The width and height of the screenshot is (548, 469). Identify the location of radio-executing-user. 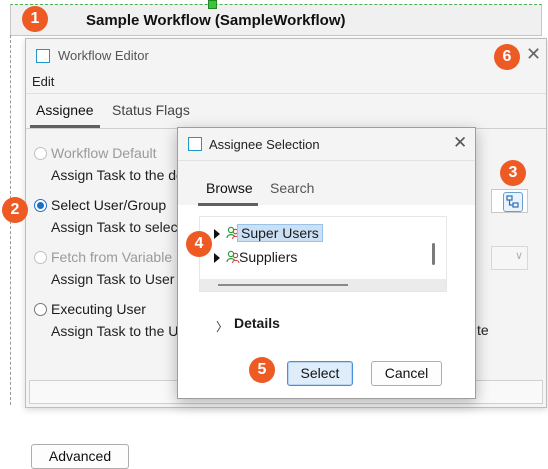
(40, 309).